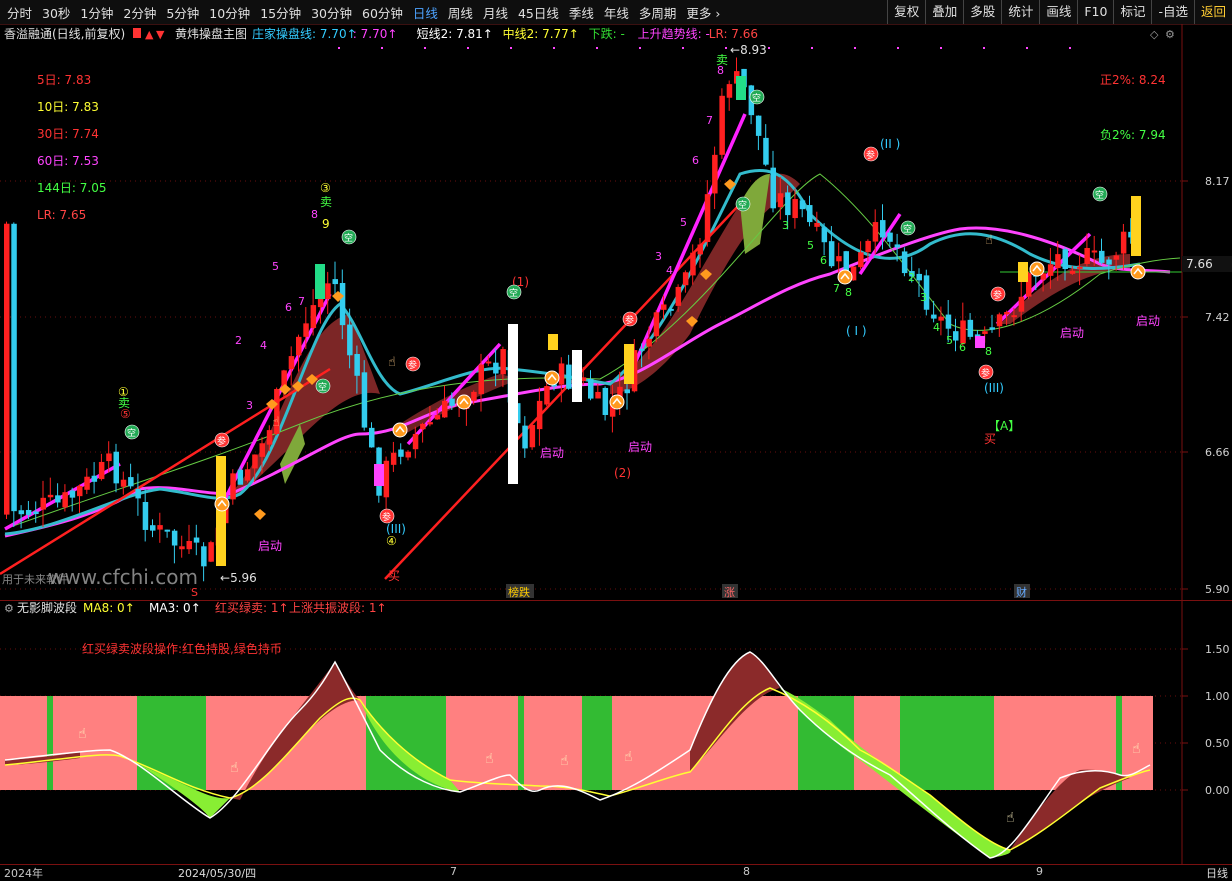 This screenshot has width=1232, height=881. What do you see at coordinates (658, 12) in the screenshot?
I see `tab-timeframe: 多周期` at bounding box center [658, 12].